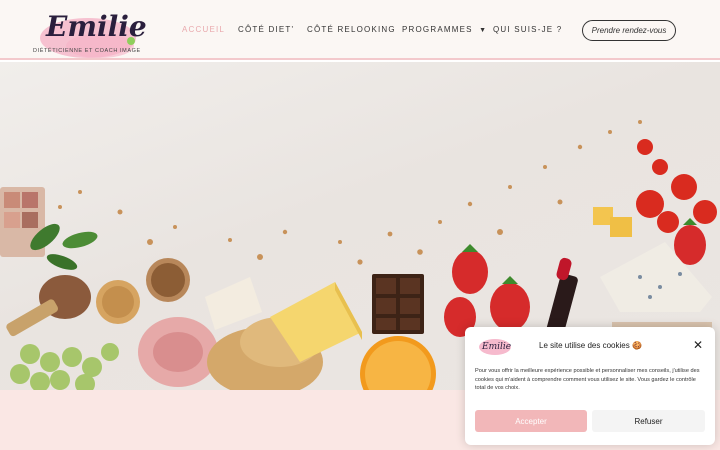  I want to click on close-icon: ✕, so click(698, 345).